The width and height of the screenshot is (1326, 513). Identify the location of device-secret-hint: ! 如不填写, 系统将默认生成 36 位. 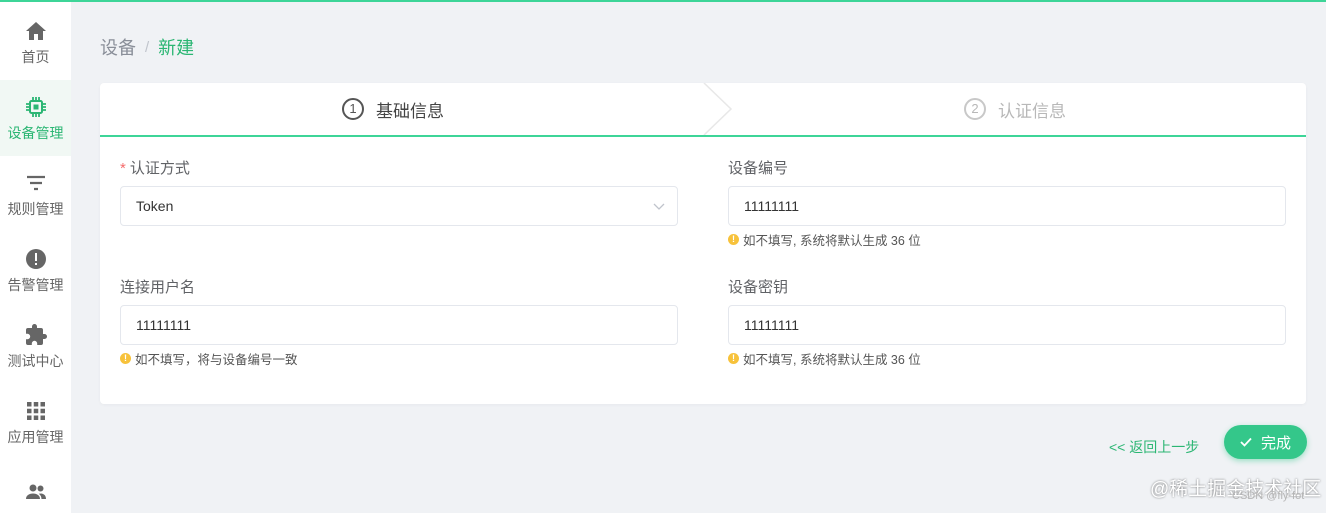
(824, 358).